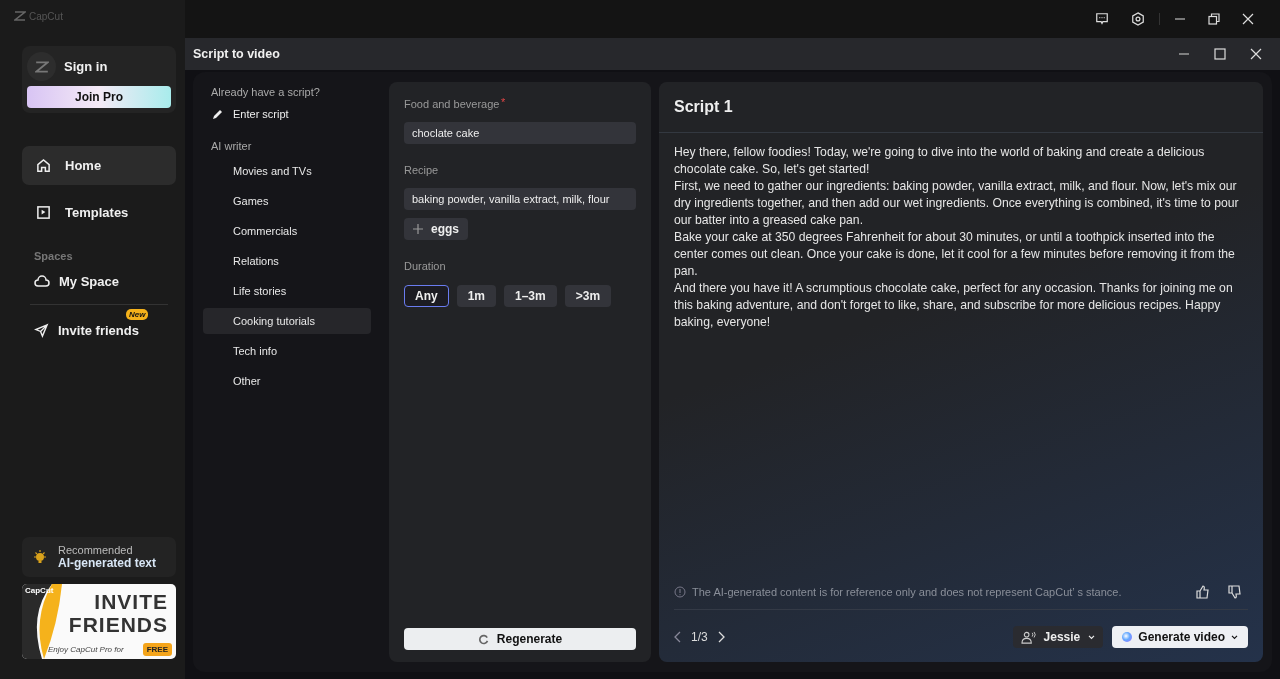  Describe the element at coordinates (157, 649) in the screenshot. I see `free-tag: FREE` at that location.